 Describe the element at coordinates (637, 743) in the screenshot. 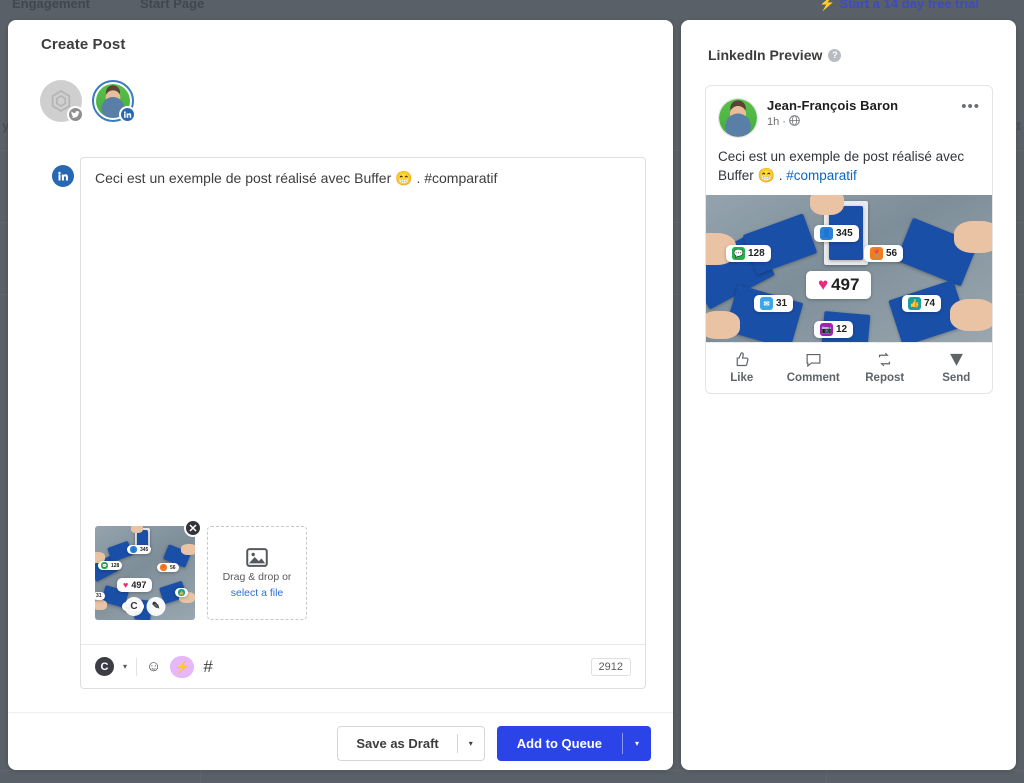

I see `add-to-queue-chevron-down-icon: ▾` at that location.